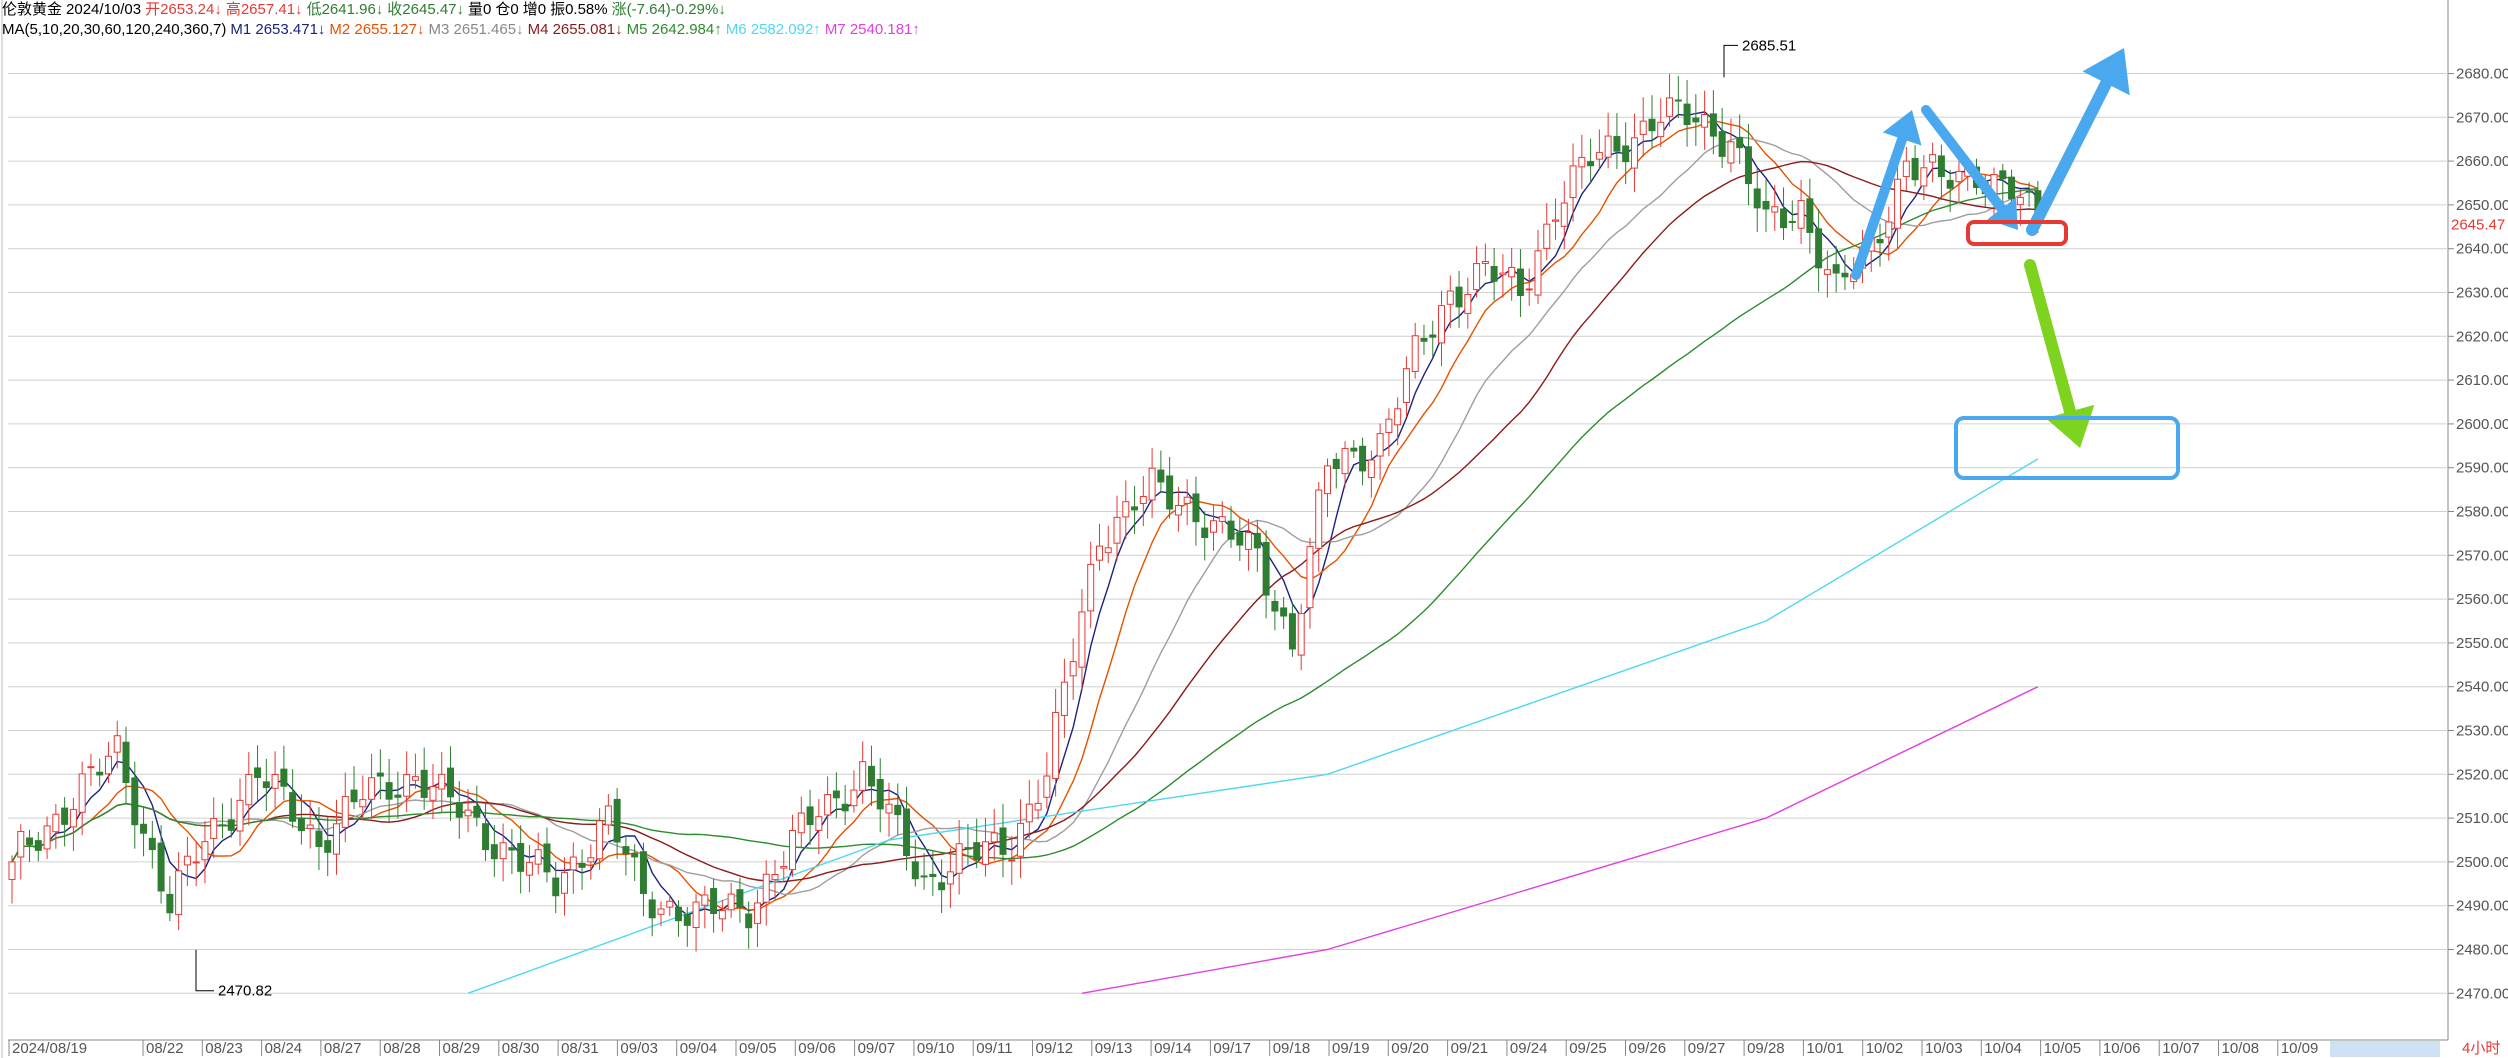 The width and height of the screenshot is (2508, 1058). Describe the element at coordinates (1825, 1048) in the screenshot. I see `x-tick-label: 10/01` at that location.